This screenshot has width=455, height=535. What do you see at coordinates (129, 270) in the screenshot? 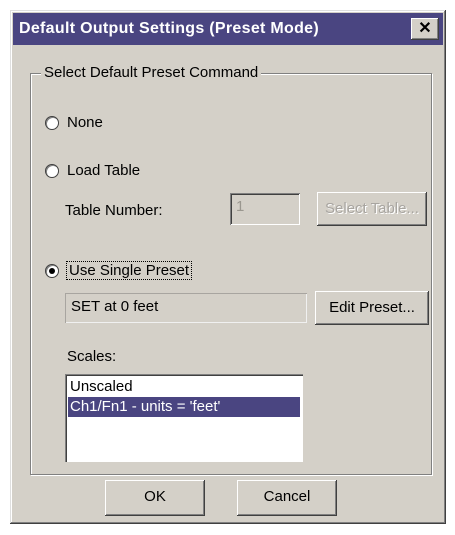
I see `radio-use-single-preset-label: Use Single Preset` at bounding box center [129, 270].